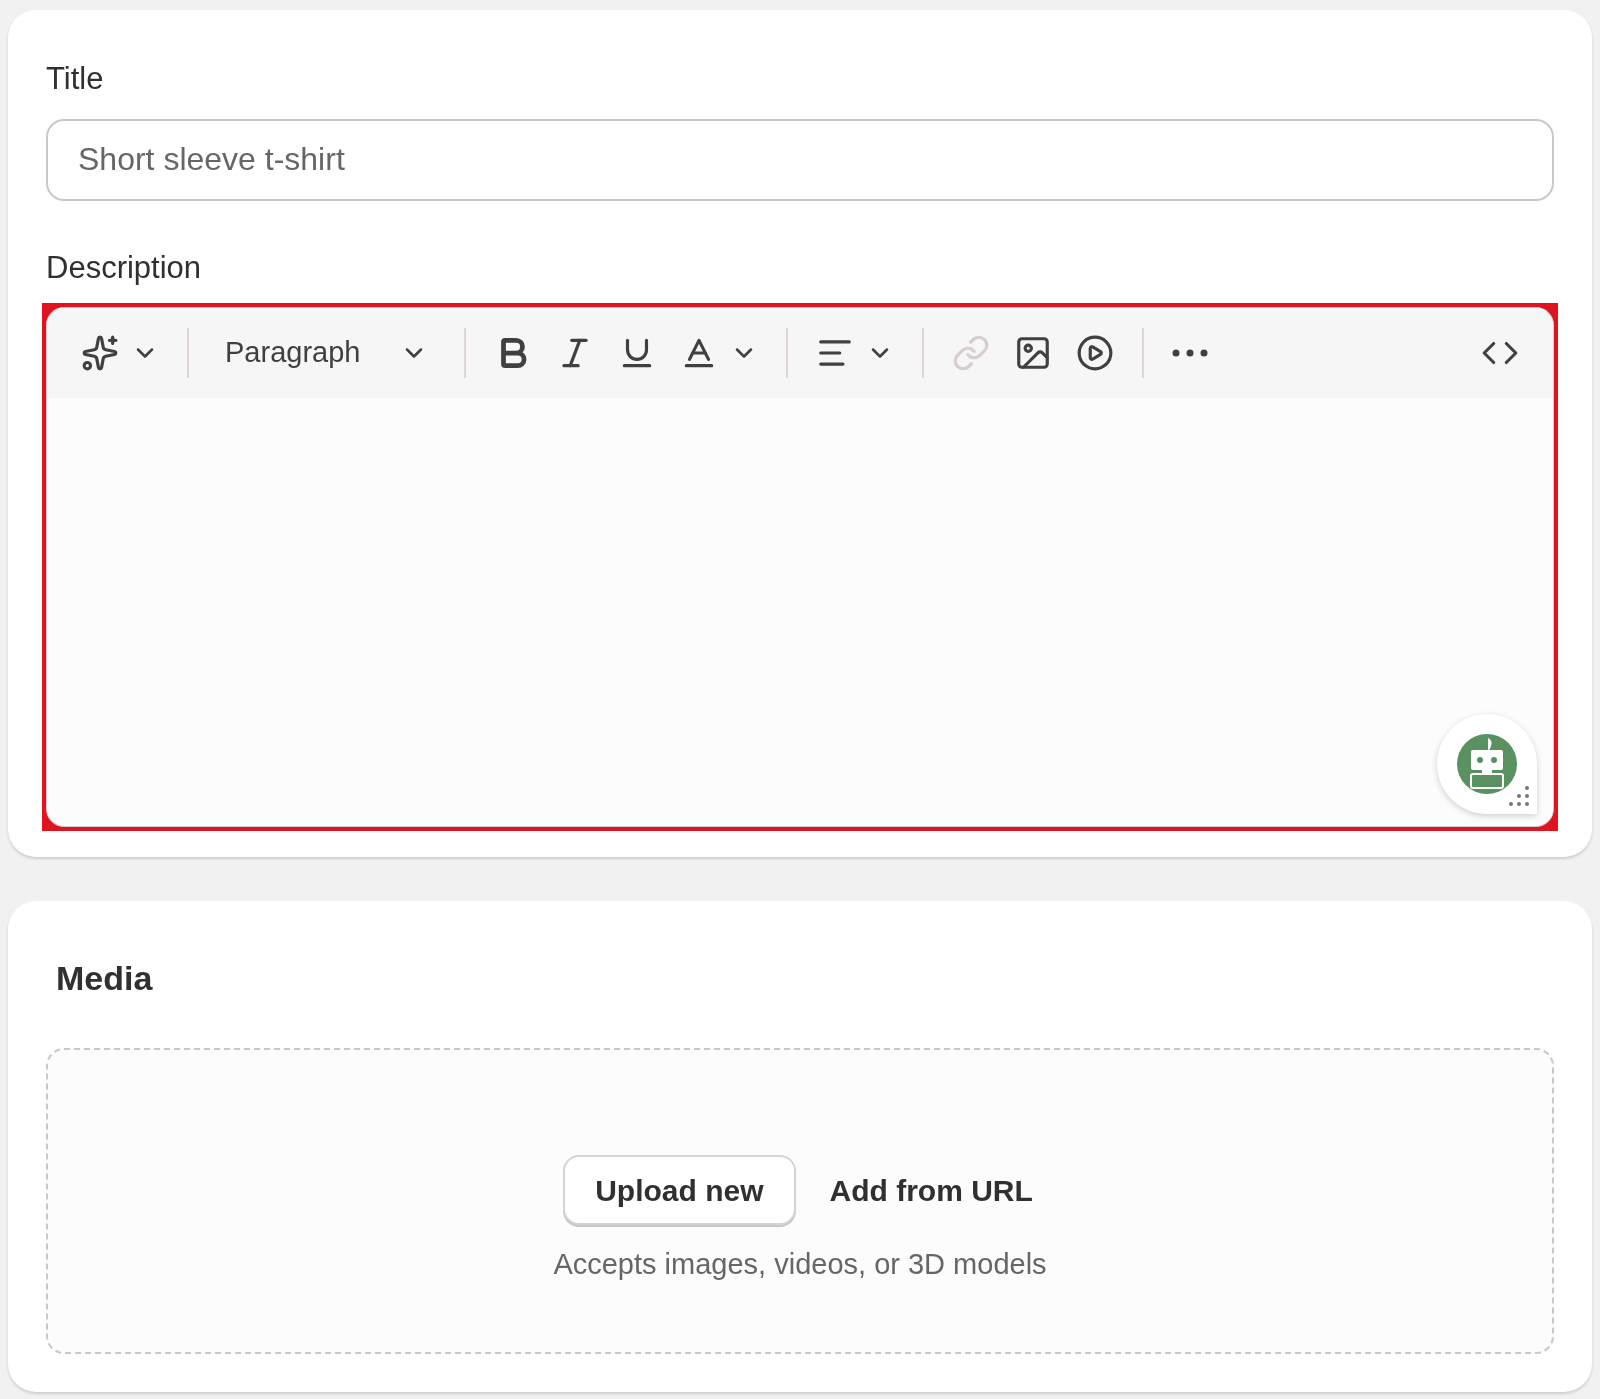 The width and height of the screenshot is (1600, 1399). Describe the element at coordinates (679, 1190) in the screenshot. I see `upload-button: Upload new` at that location.